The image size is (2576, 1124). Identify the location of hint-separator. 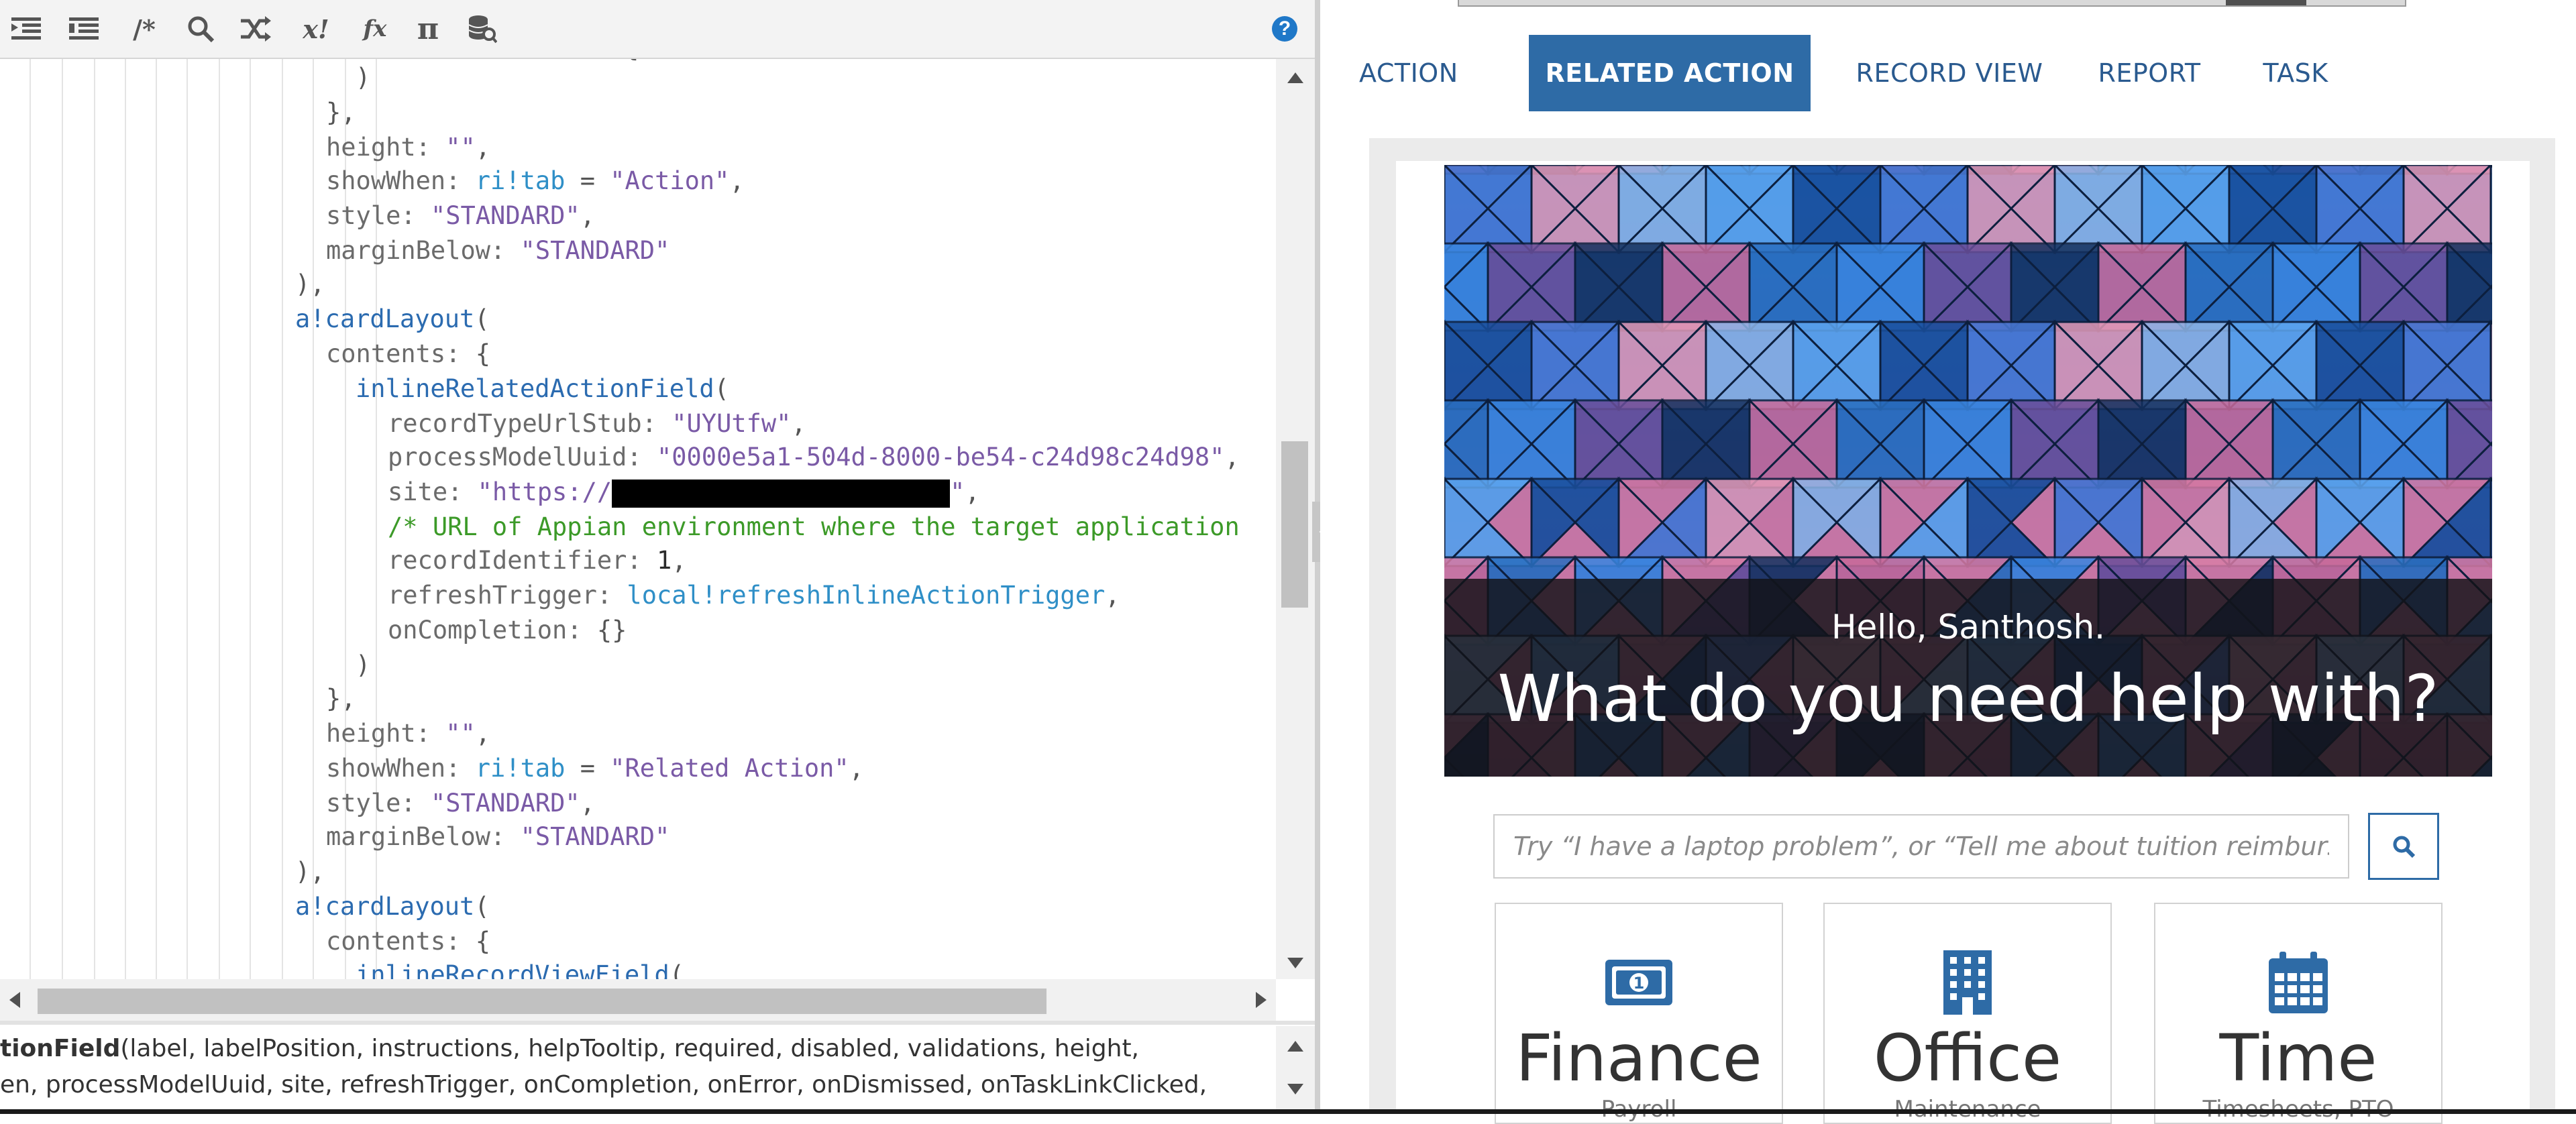
(657, 1023).